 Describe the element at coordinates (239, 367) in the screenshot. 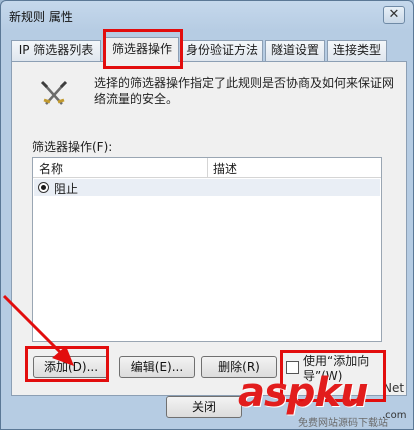

I see `delete-button: 删除(R)` at that location.